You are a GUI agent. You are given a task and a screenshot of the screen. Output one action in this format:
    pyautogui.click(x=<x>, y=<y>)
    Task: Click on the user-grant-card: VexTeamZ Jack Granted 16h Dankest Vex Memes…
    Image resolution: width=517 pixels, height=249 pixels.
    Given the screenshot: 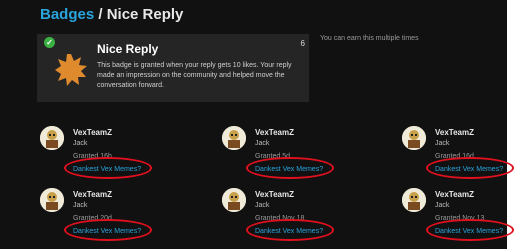 What is the action you would take?
    pyautogui.click(x=110, y=155)
    